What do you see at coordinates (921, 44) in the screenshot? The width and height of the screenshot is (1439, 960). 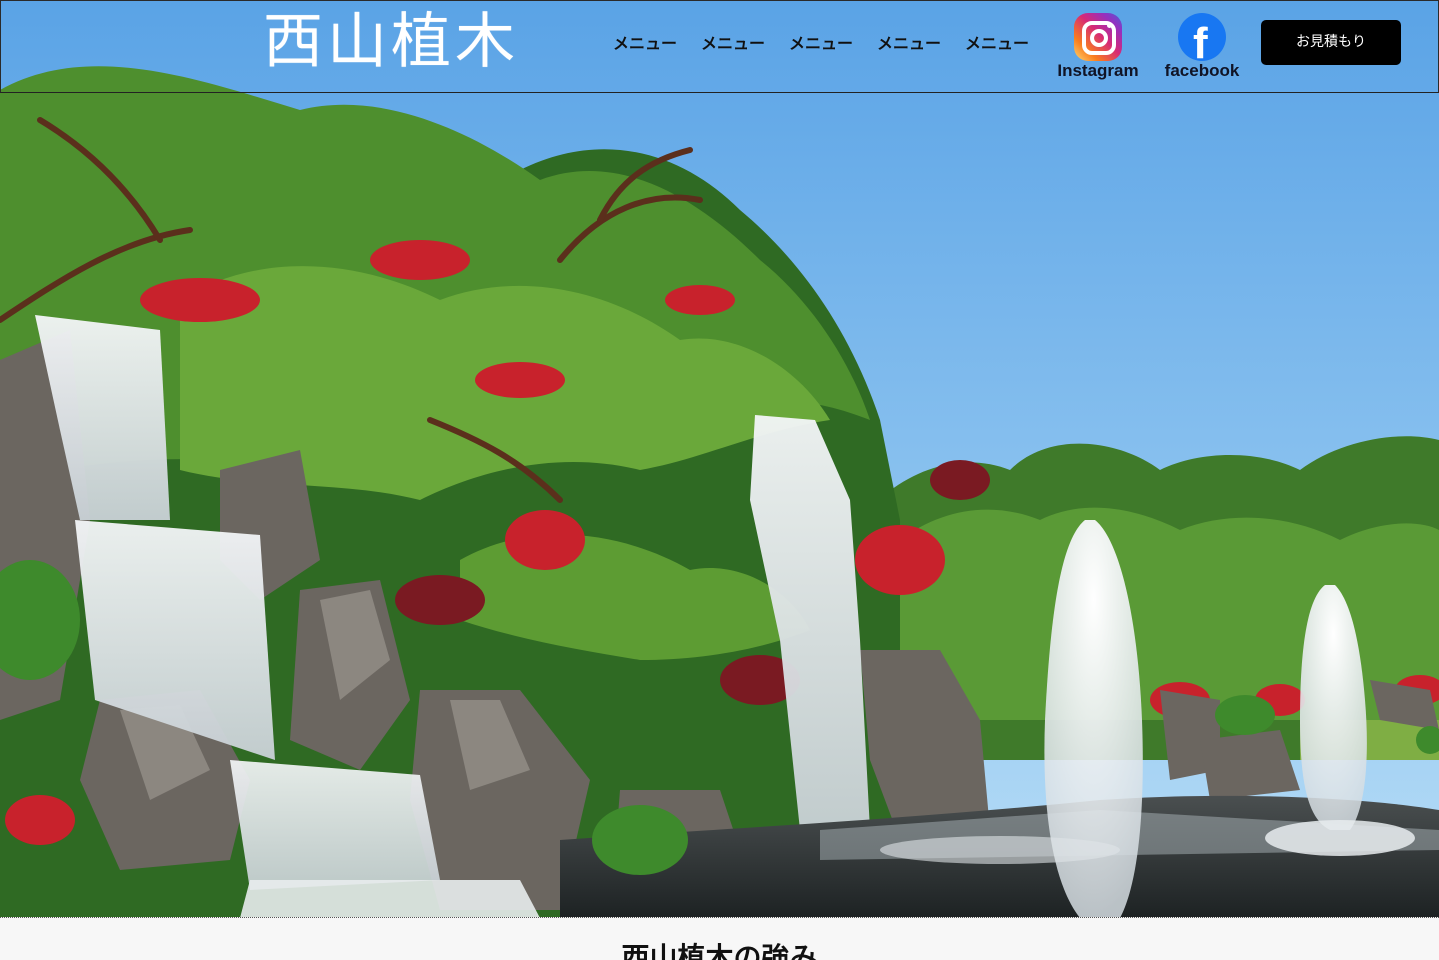 I see `nav-item-menu-4: メニュー` at bounding box center [921, 44].